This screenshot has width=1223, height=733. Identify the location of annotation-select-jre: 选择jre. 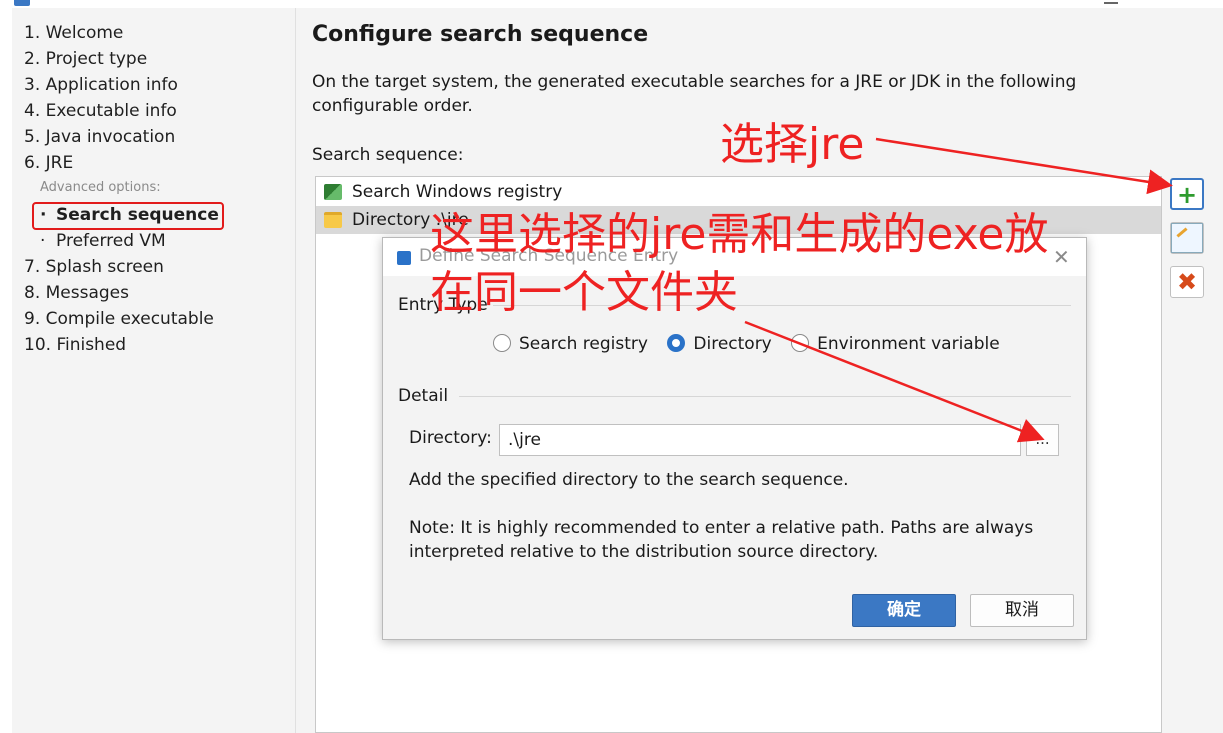
(792, 144).